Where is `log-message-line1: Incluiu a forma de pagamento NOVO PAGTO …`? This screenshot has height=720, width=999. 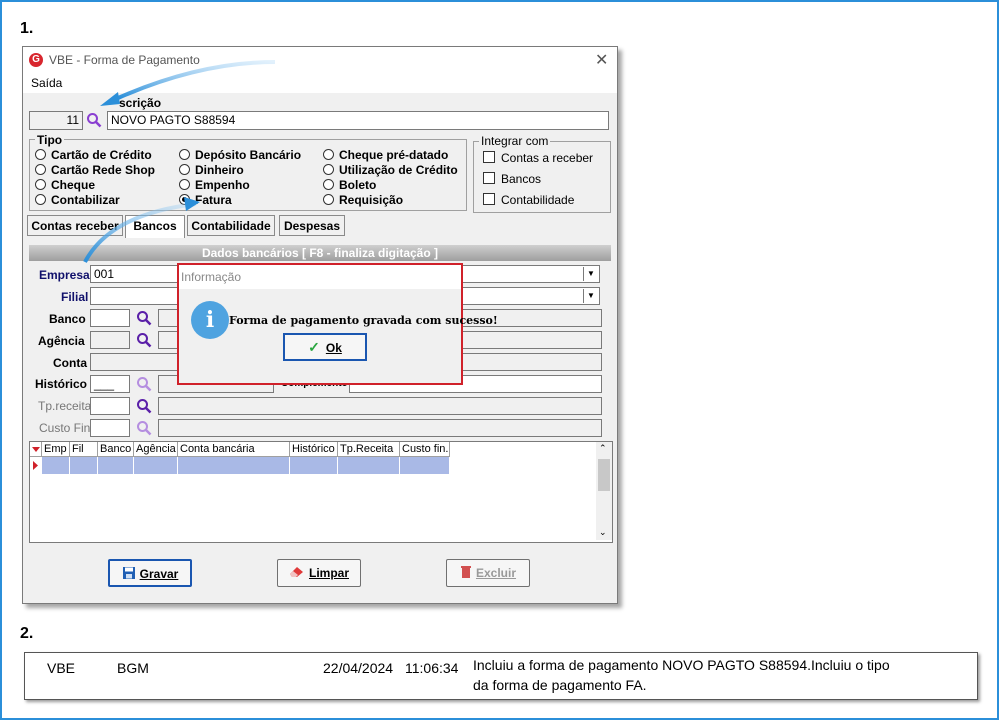 log-message-line1: Incluiu a forma de pagamento NOVO PAGTO … is located at coordinates (681, 665).